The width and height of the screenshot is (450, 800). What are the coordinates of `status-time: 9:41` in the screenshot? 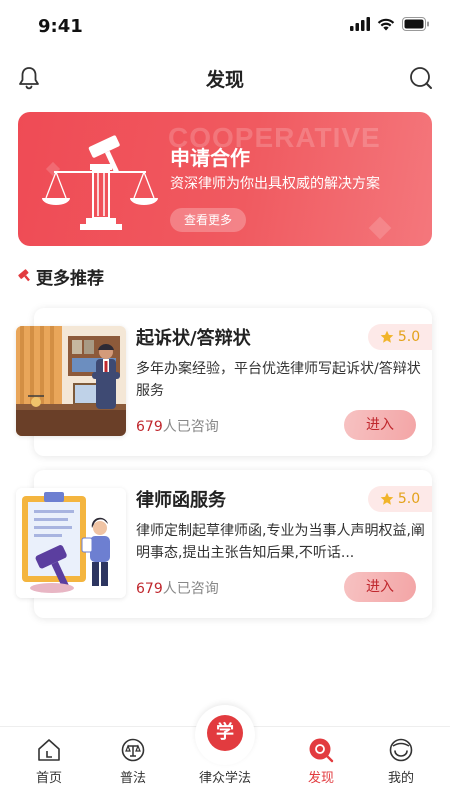 It's located at (60, 26).